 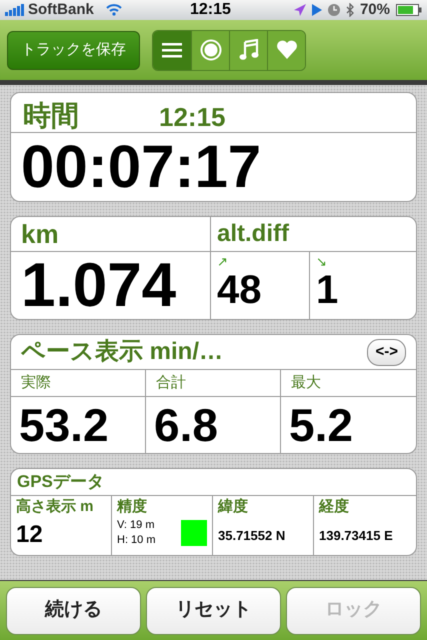 I want to click on pace-value: 5.2, so click(x=321, y=425).